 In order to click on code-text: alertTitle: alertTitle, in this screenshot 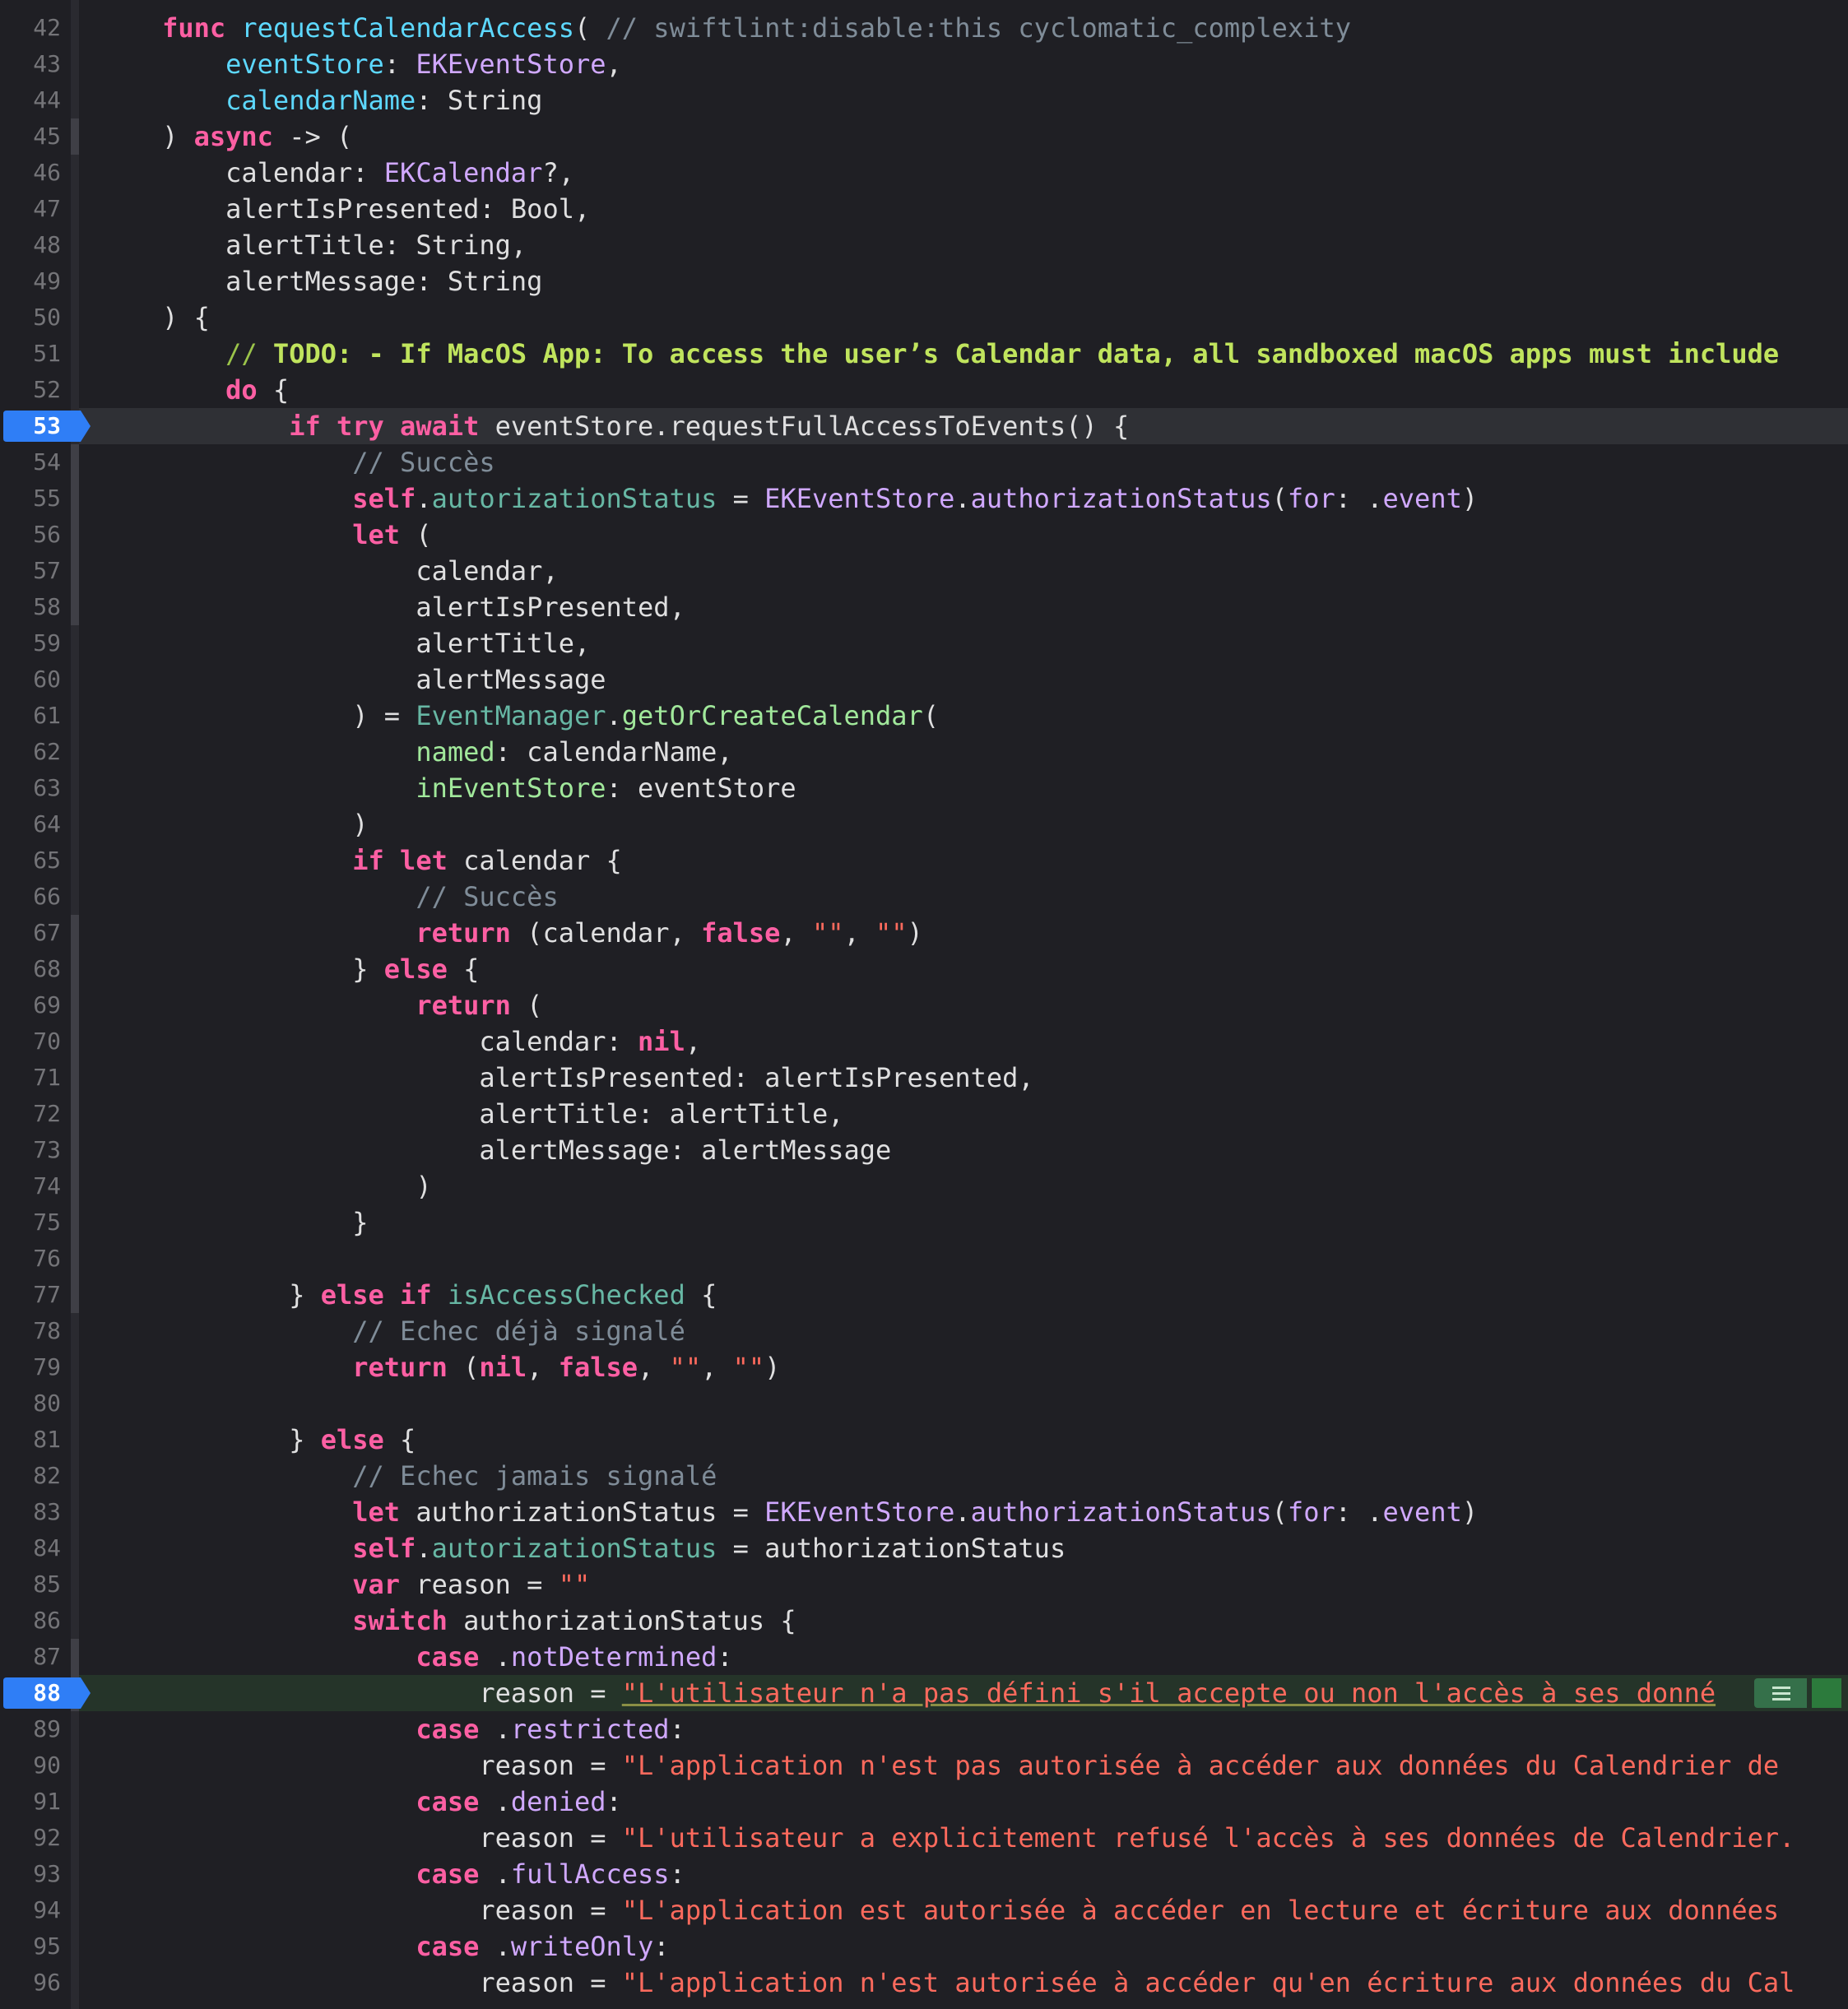, I will do `click(471, 1114)`.